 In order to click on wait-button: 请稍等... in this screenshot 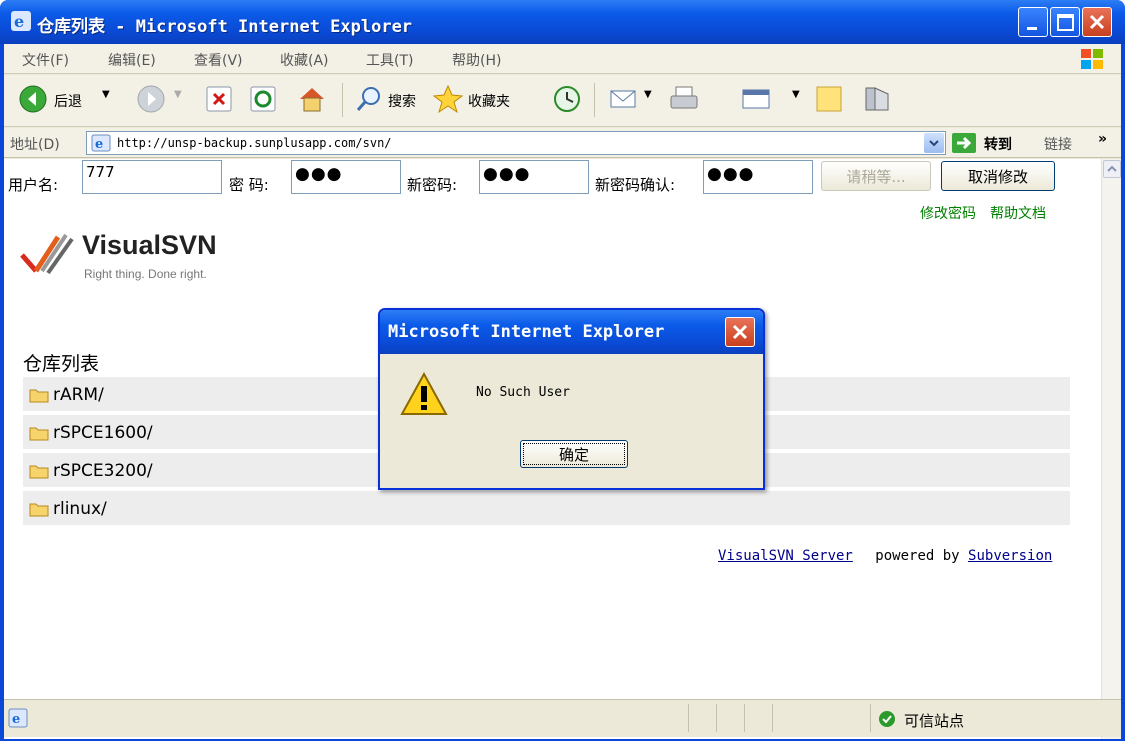, I will do `click(876, 176)`.